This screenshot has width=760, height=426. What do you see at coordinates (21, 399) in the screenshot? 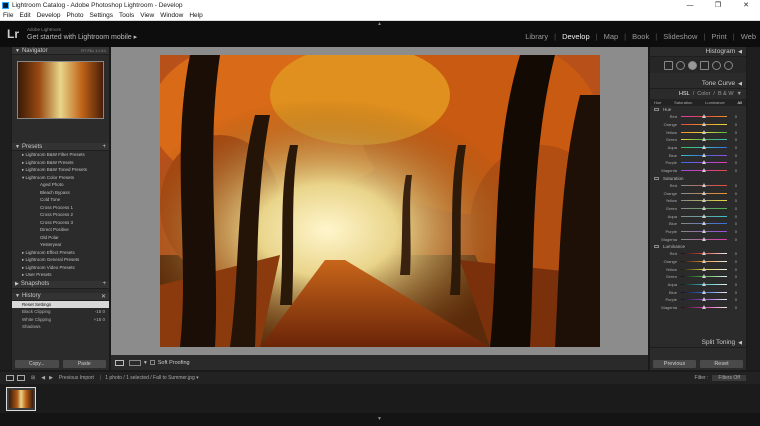
I see `filmstrip-thumbnail` at bounding box center [21, 399].